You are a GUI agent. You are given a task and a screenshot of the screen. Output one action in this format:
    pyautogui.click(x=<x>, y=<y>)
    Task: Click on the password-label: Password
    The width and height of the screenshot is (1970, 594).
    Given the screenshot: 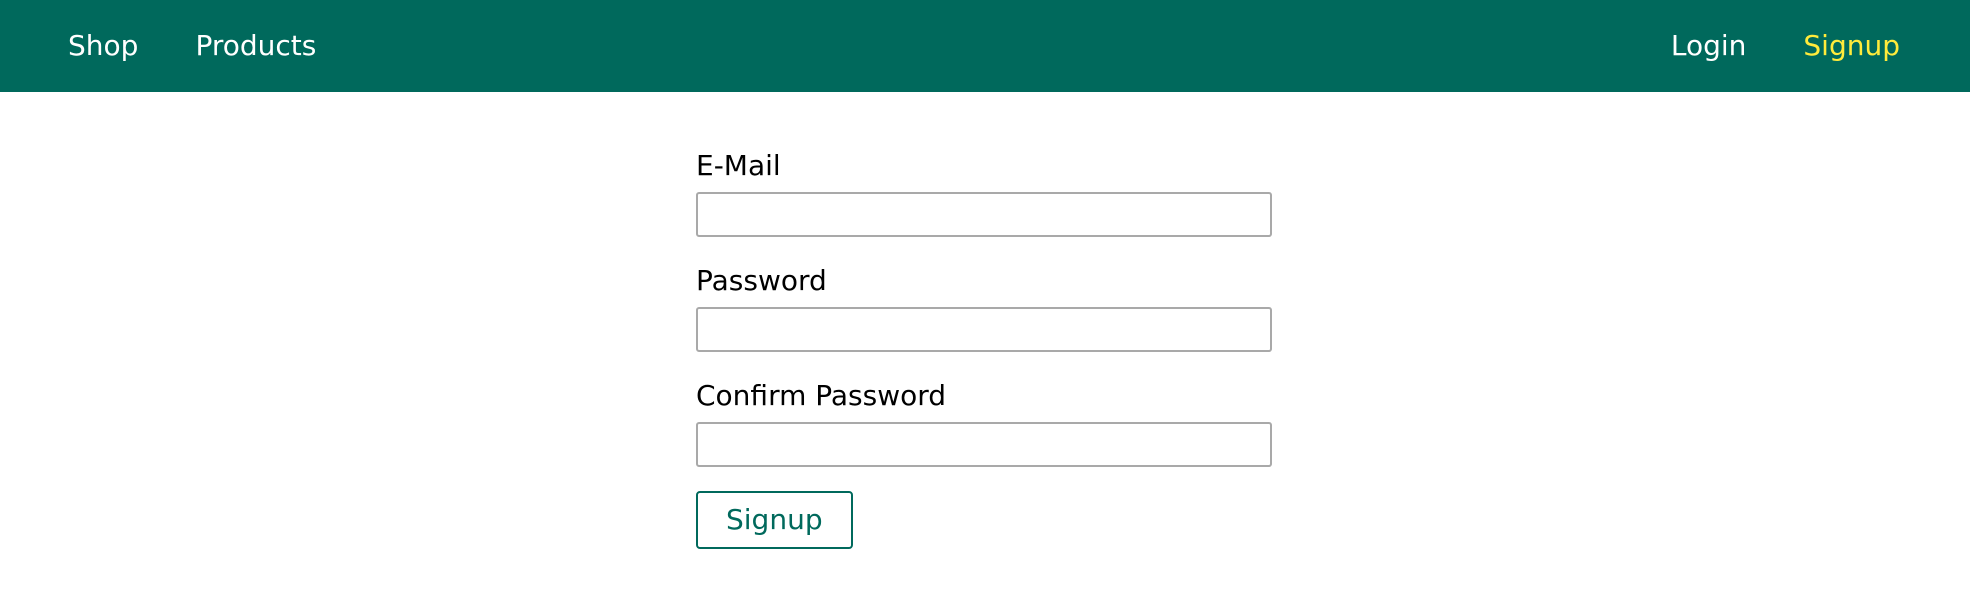 What is the action you would take?
    pyautogui.click(x=761, y=280)
    